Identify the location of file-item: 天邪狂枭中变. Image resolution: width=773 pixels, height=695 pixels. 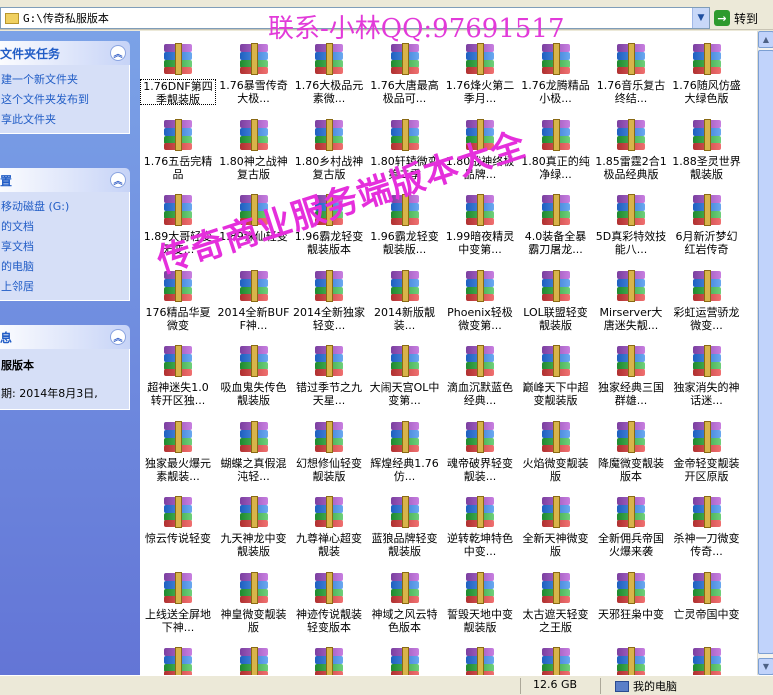
(631, 601).